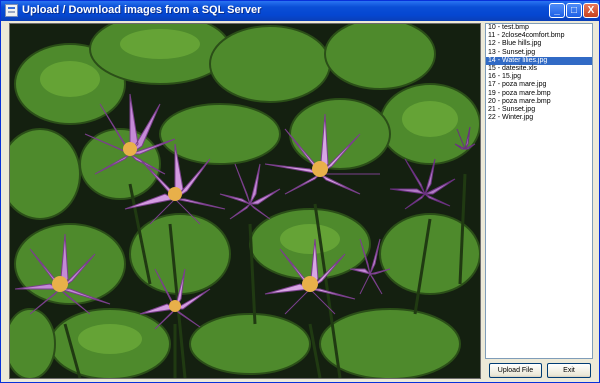 The image size is (600, 383). What do you see at coordinates (574, 10) in the screenshot?
I see `maximize-button: □` at bounding box center [574, 10].